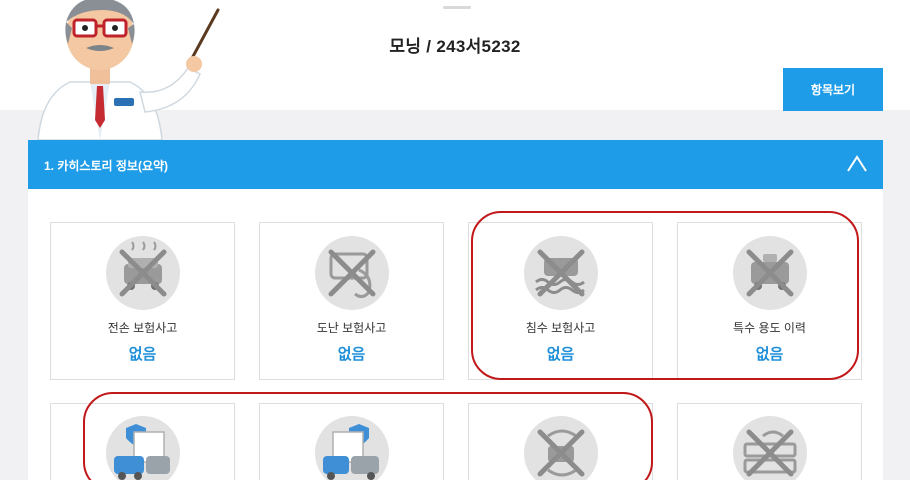  Describe the element at coordinates (857, 164) in the screenshot. I see `chevron-up-icon` at that location.